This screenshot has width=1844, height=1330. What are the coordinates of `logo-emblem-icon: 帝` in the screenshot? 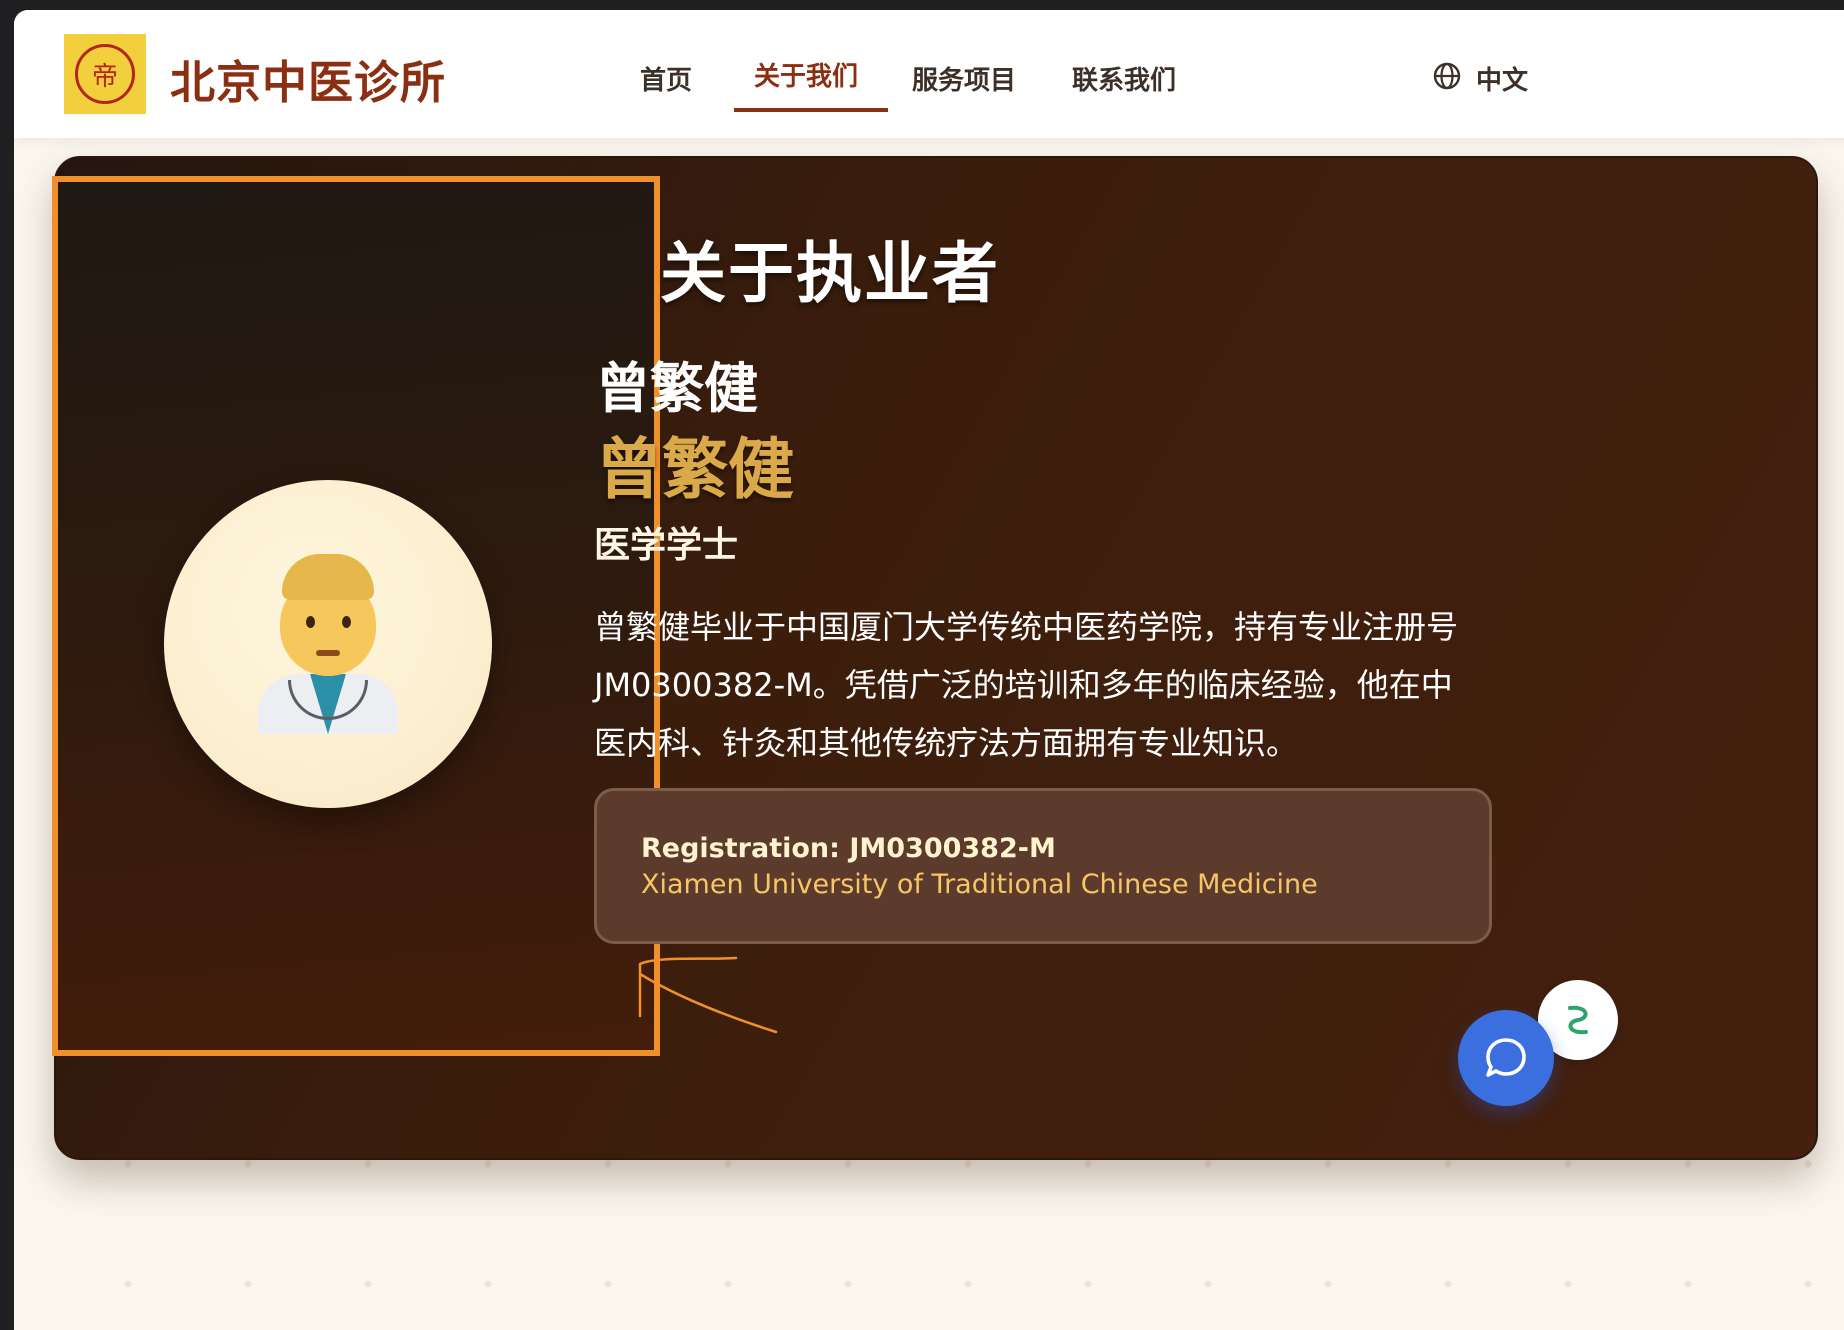 It's located at (105, 74).